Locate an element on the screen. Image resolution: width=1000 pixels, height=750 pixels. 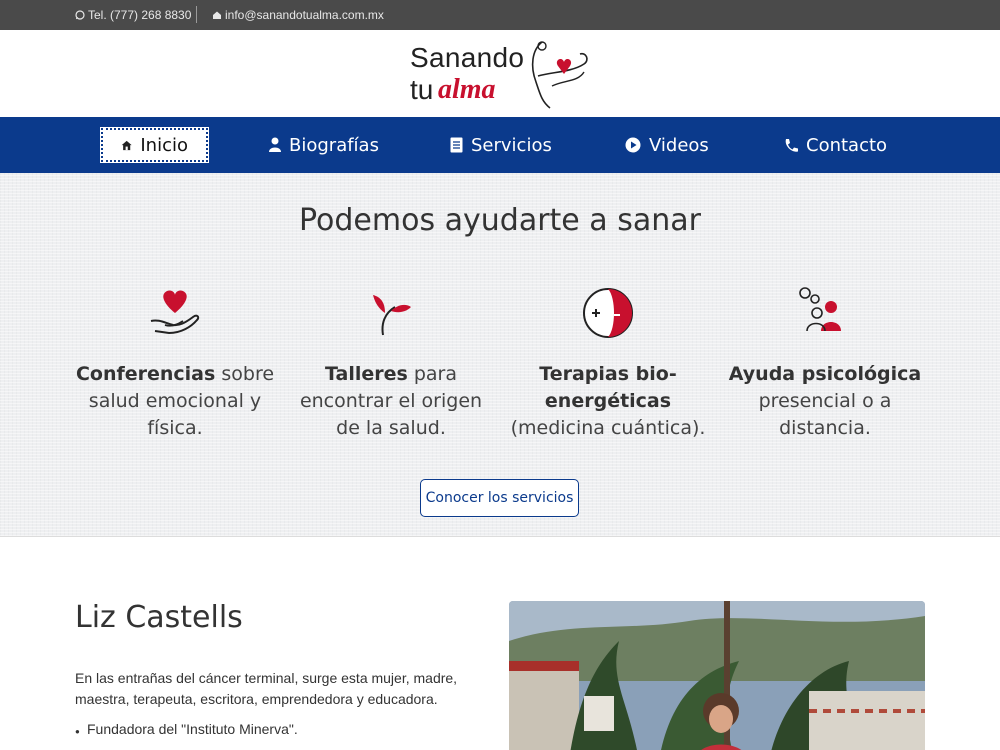
home-icon is located at coordinates (126, 145).